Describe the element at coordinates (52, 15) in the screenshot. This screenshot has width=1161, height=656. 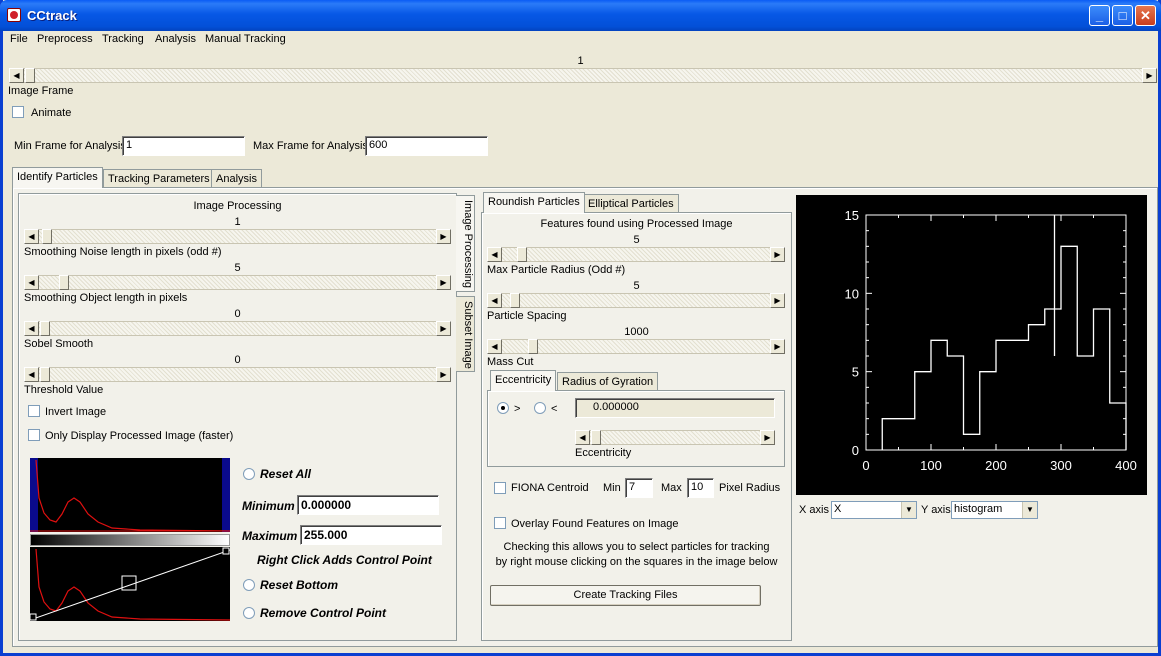
I see `window-title: CCtrack` at that location.